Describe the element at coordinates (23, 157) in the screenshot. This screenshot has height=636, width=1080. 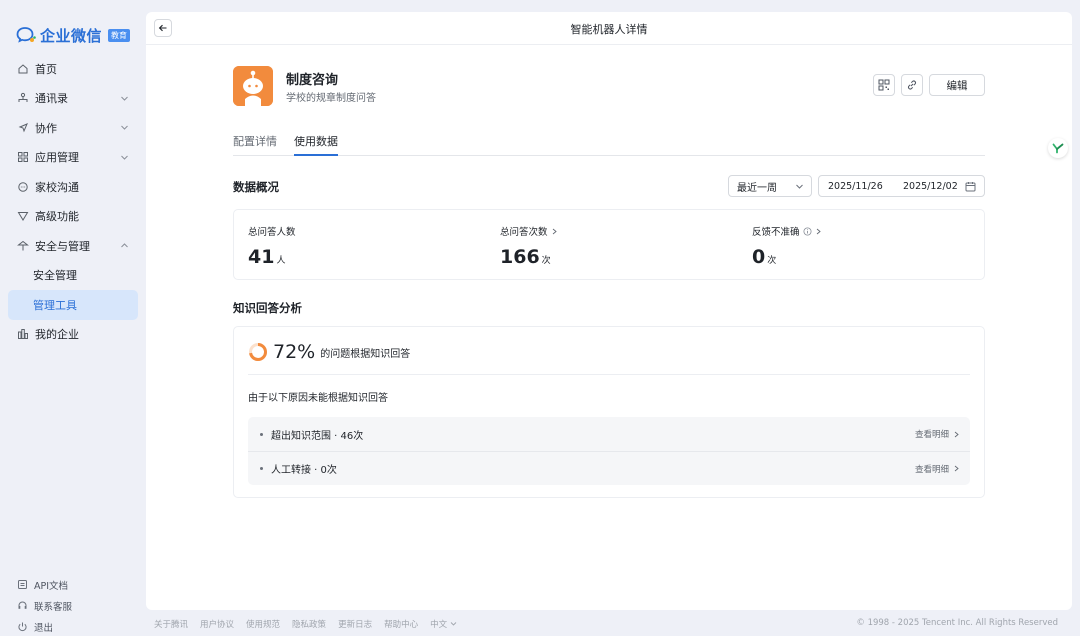
I see `apps-icon` at that location.